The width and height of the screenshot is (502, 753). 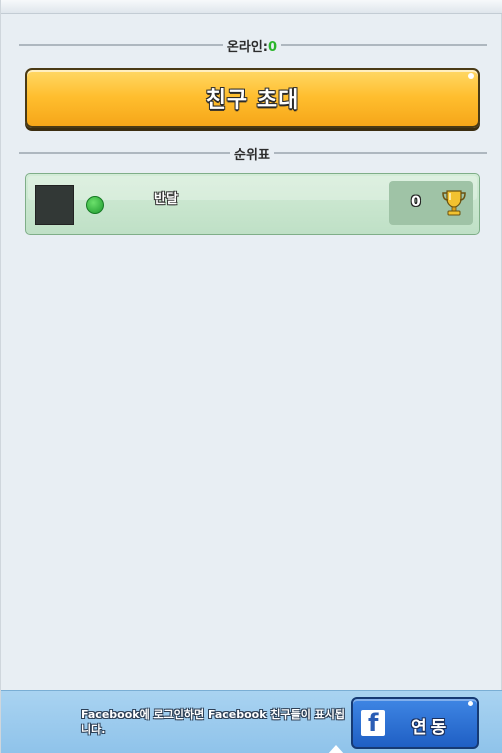 I want to click on invite-friends-button: 친구 초대, so click(x=252, y=98).